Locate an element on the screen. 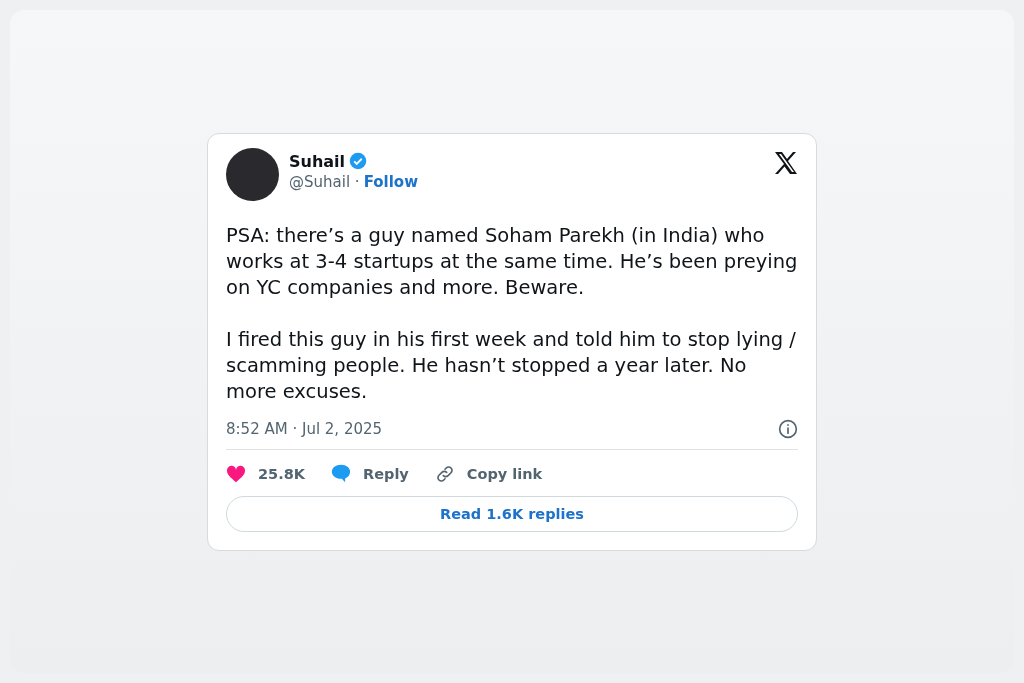 The height and width of the screenshot is (683, 1024). author-handle: @Suhail · is located at coordinates (324, 181).